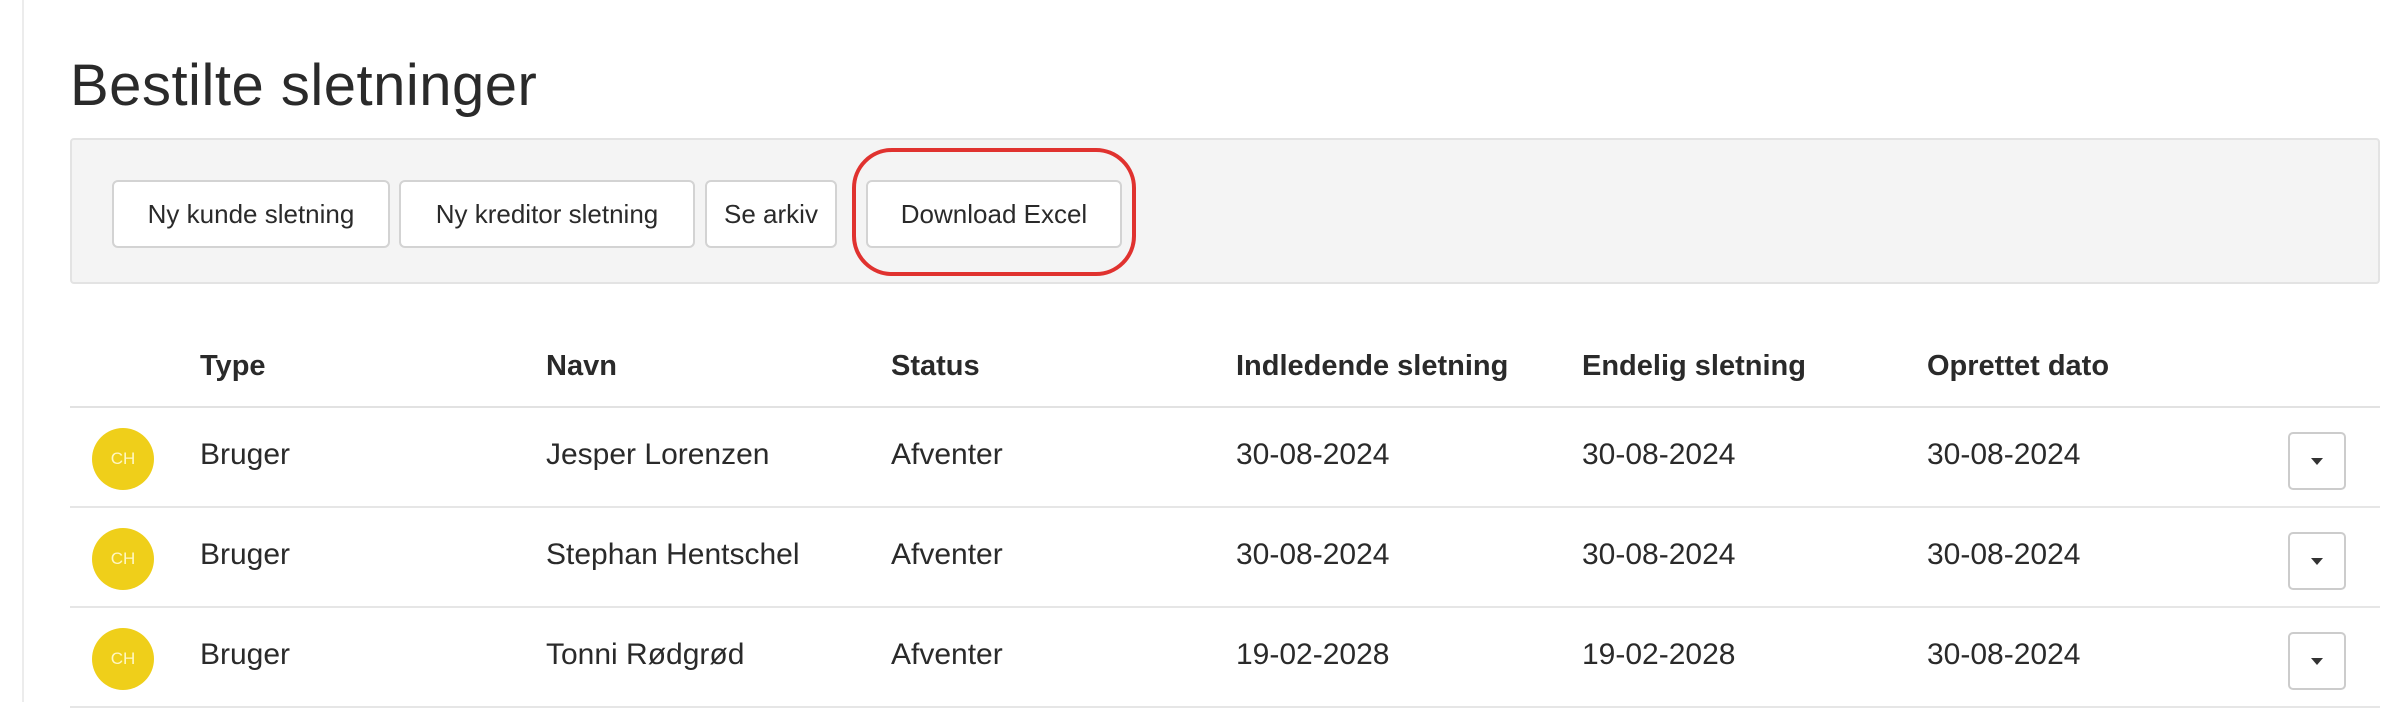  What do you see at coordinates (994, 214) in the screenshot?
I see `download-excel-button: Download Excel` at bounding box center [994, 214].